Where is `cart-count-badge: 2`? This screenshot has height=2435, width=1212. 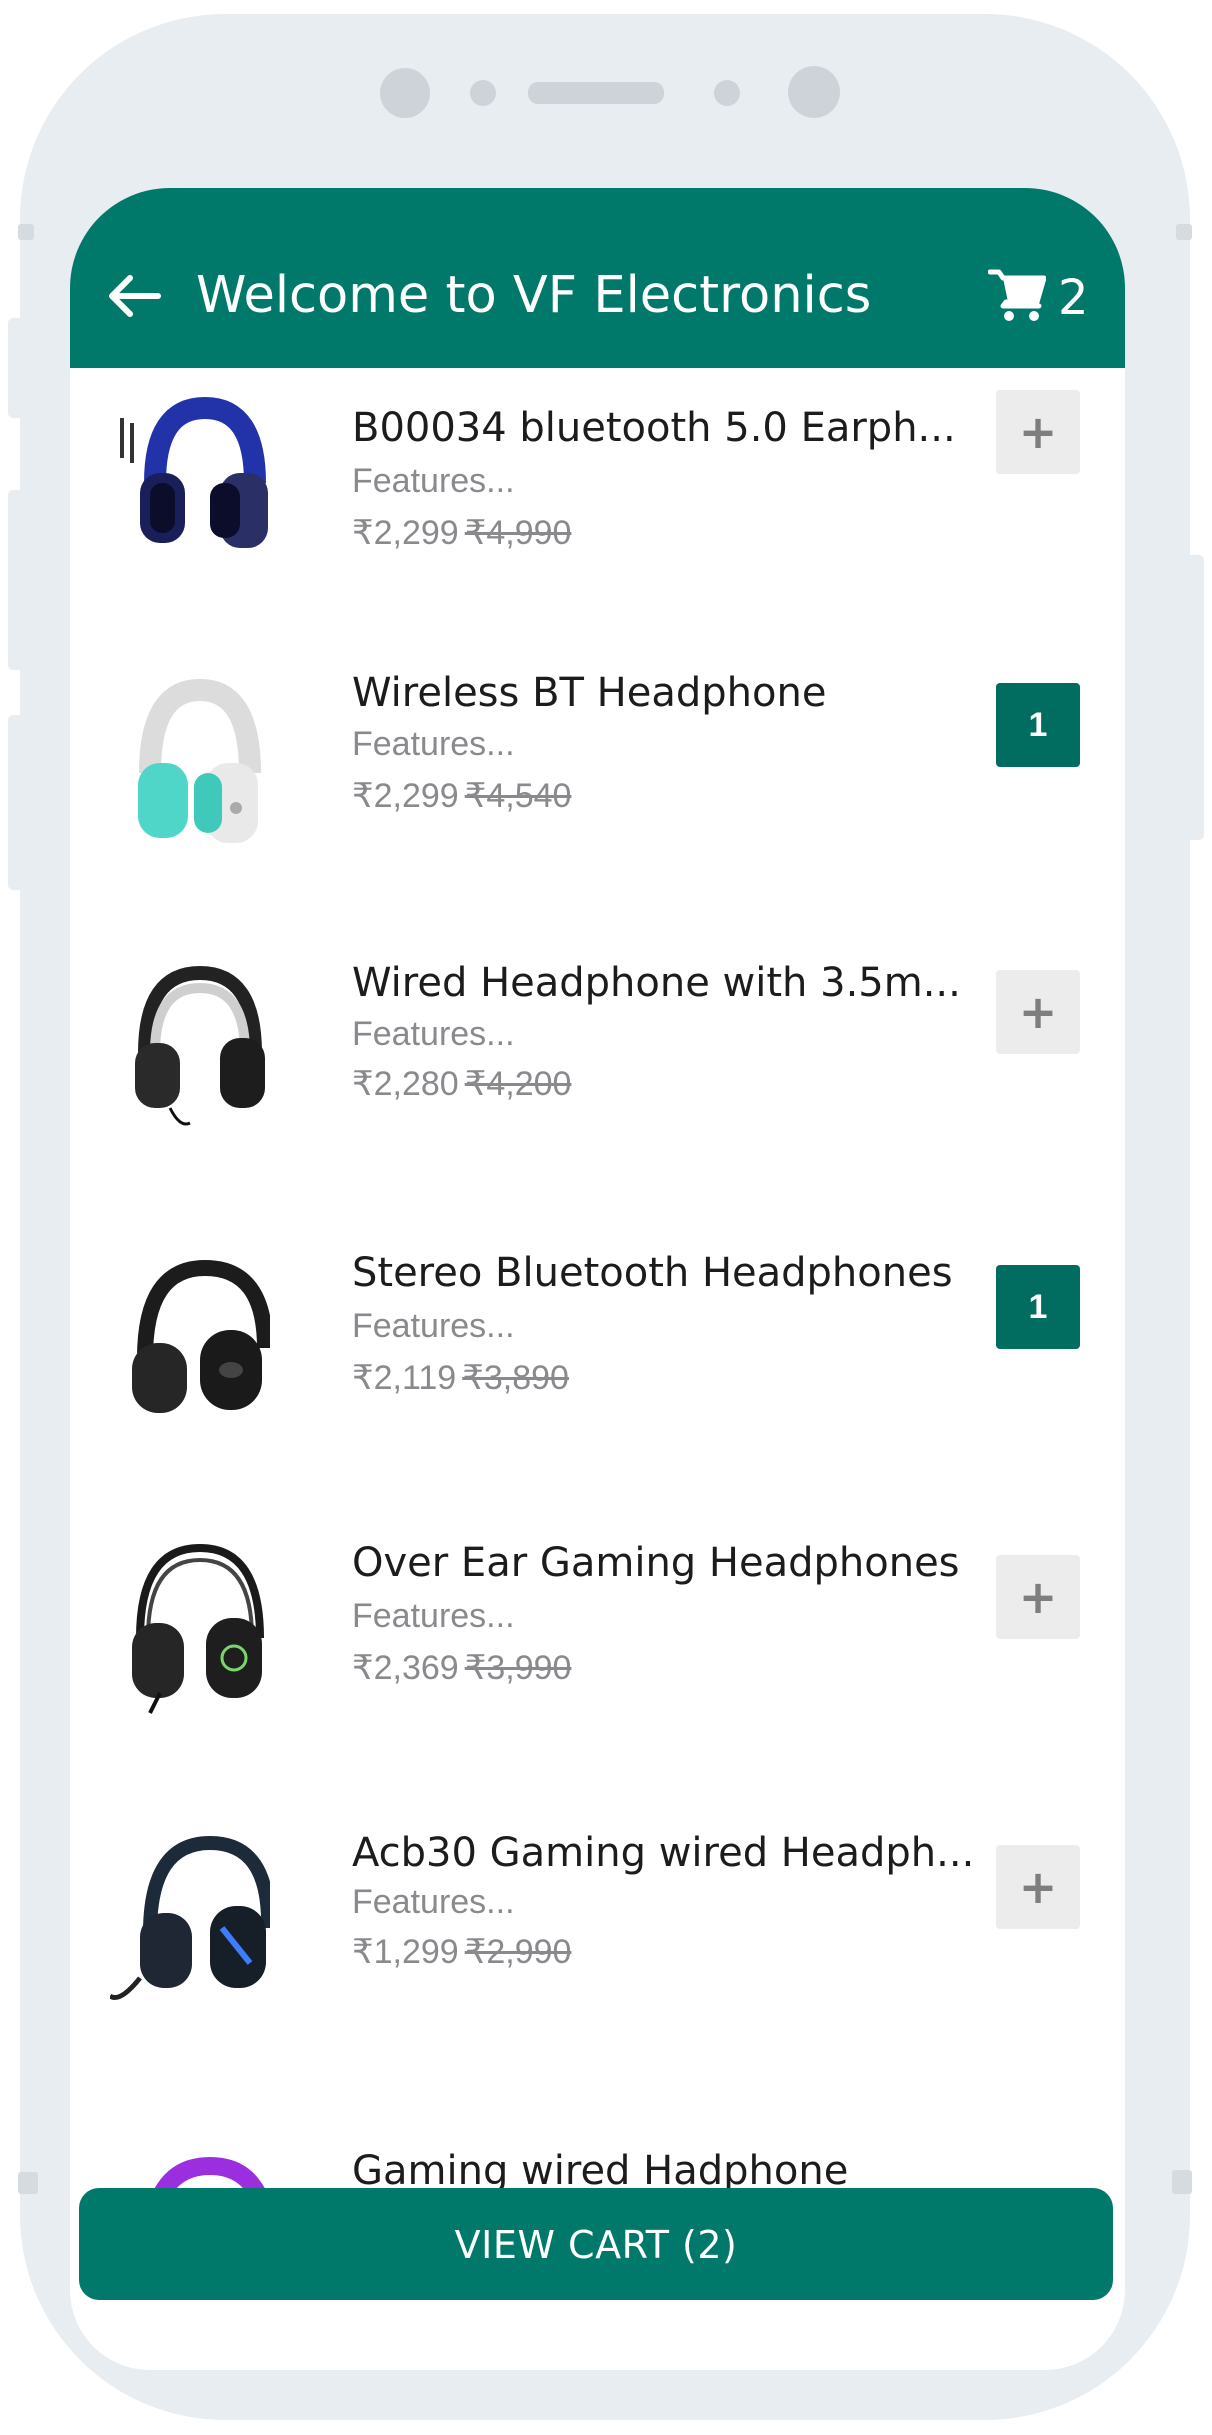 cart-count-badge: 2 is located at coordinates (1073, 298).